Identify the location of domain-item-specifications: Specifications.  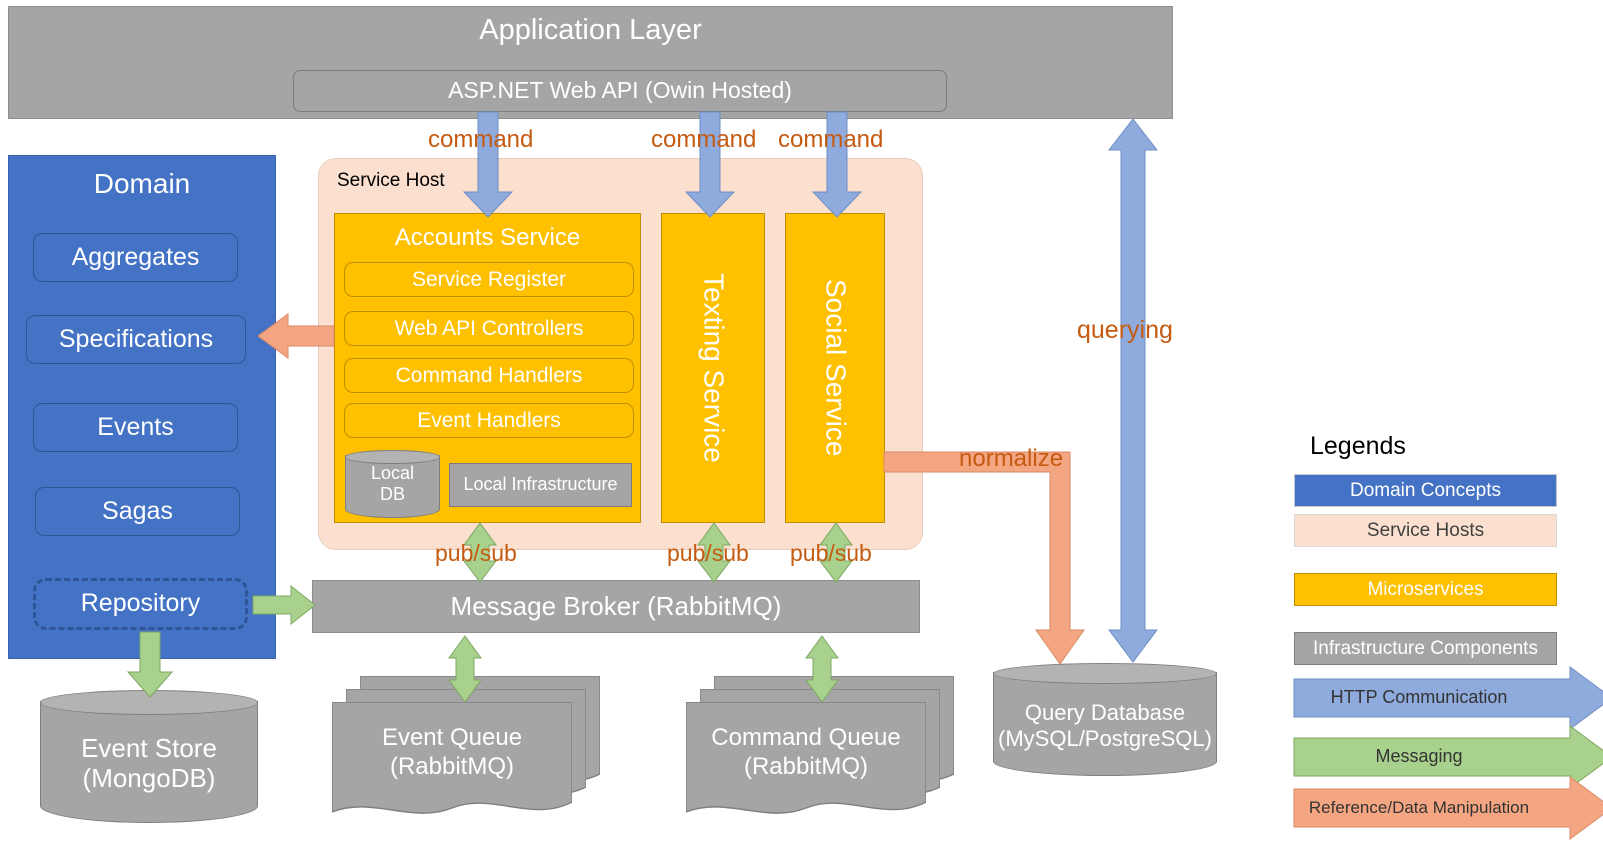
(136, 339).